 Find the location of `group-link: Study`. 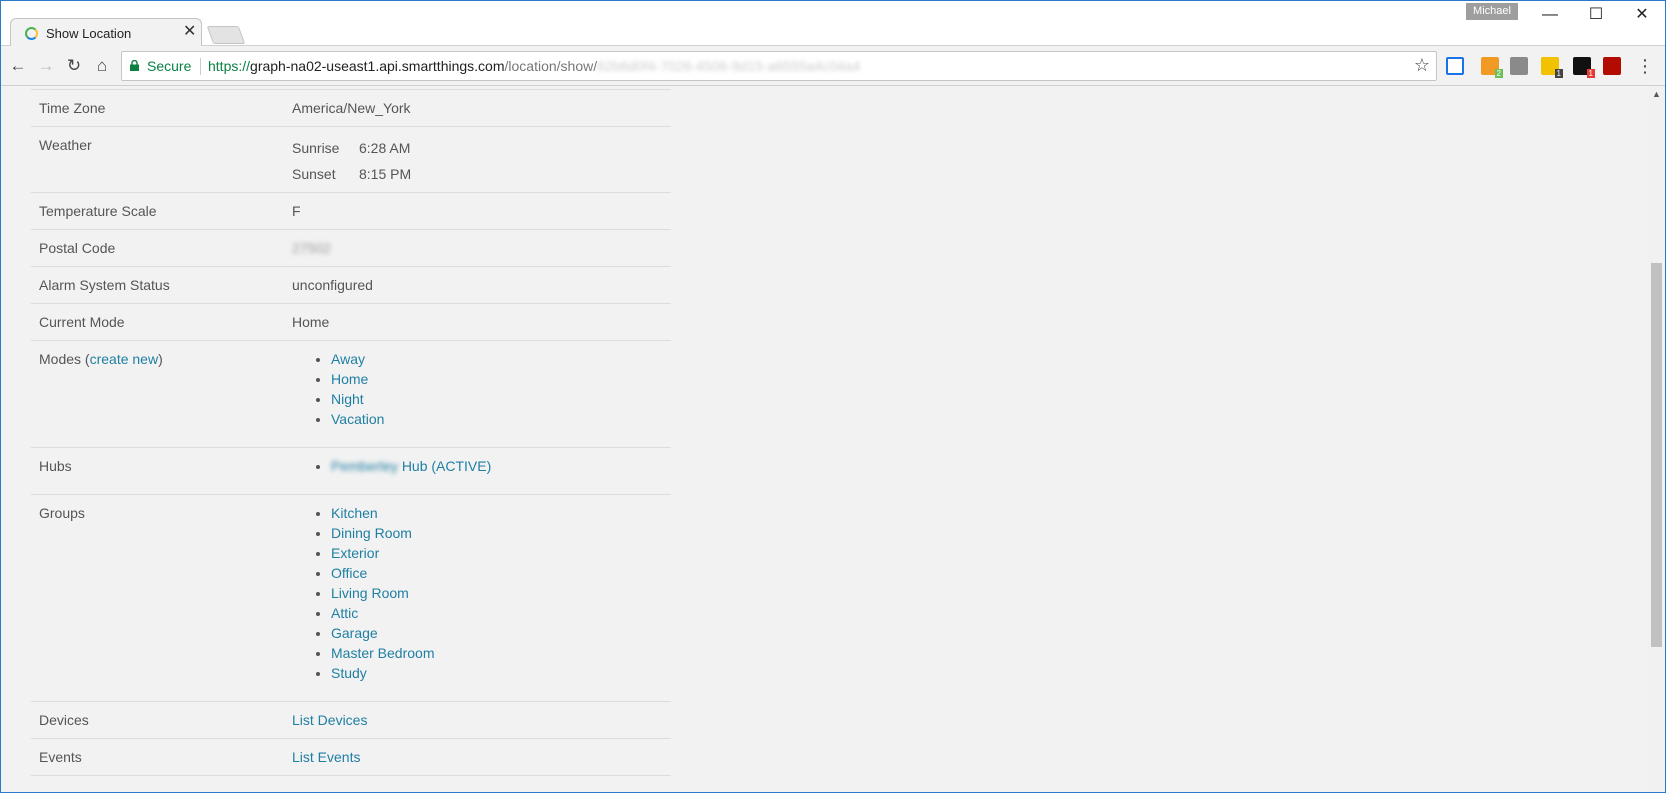

group-link: Study is located at coordinates (349, 673).